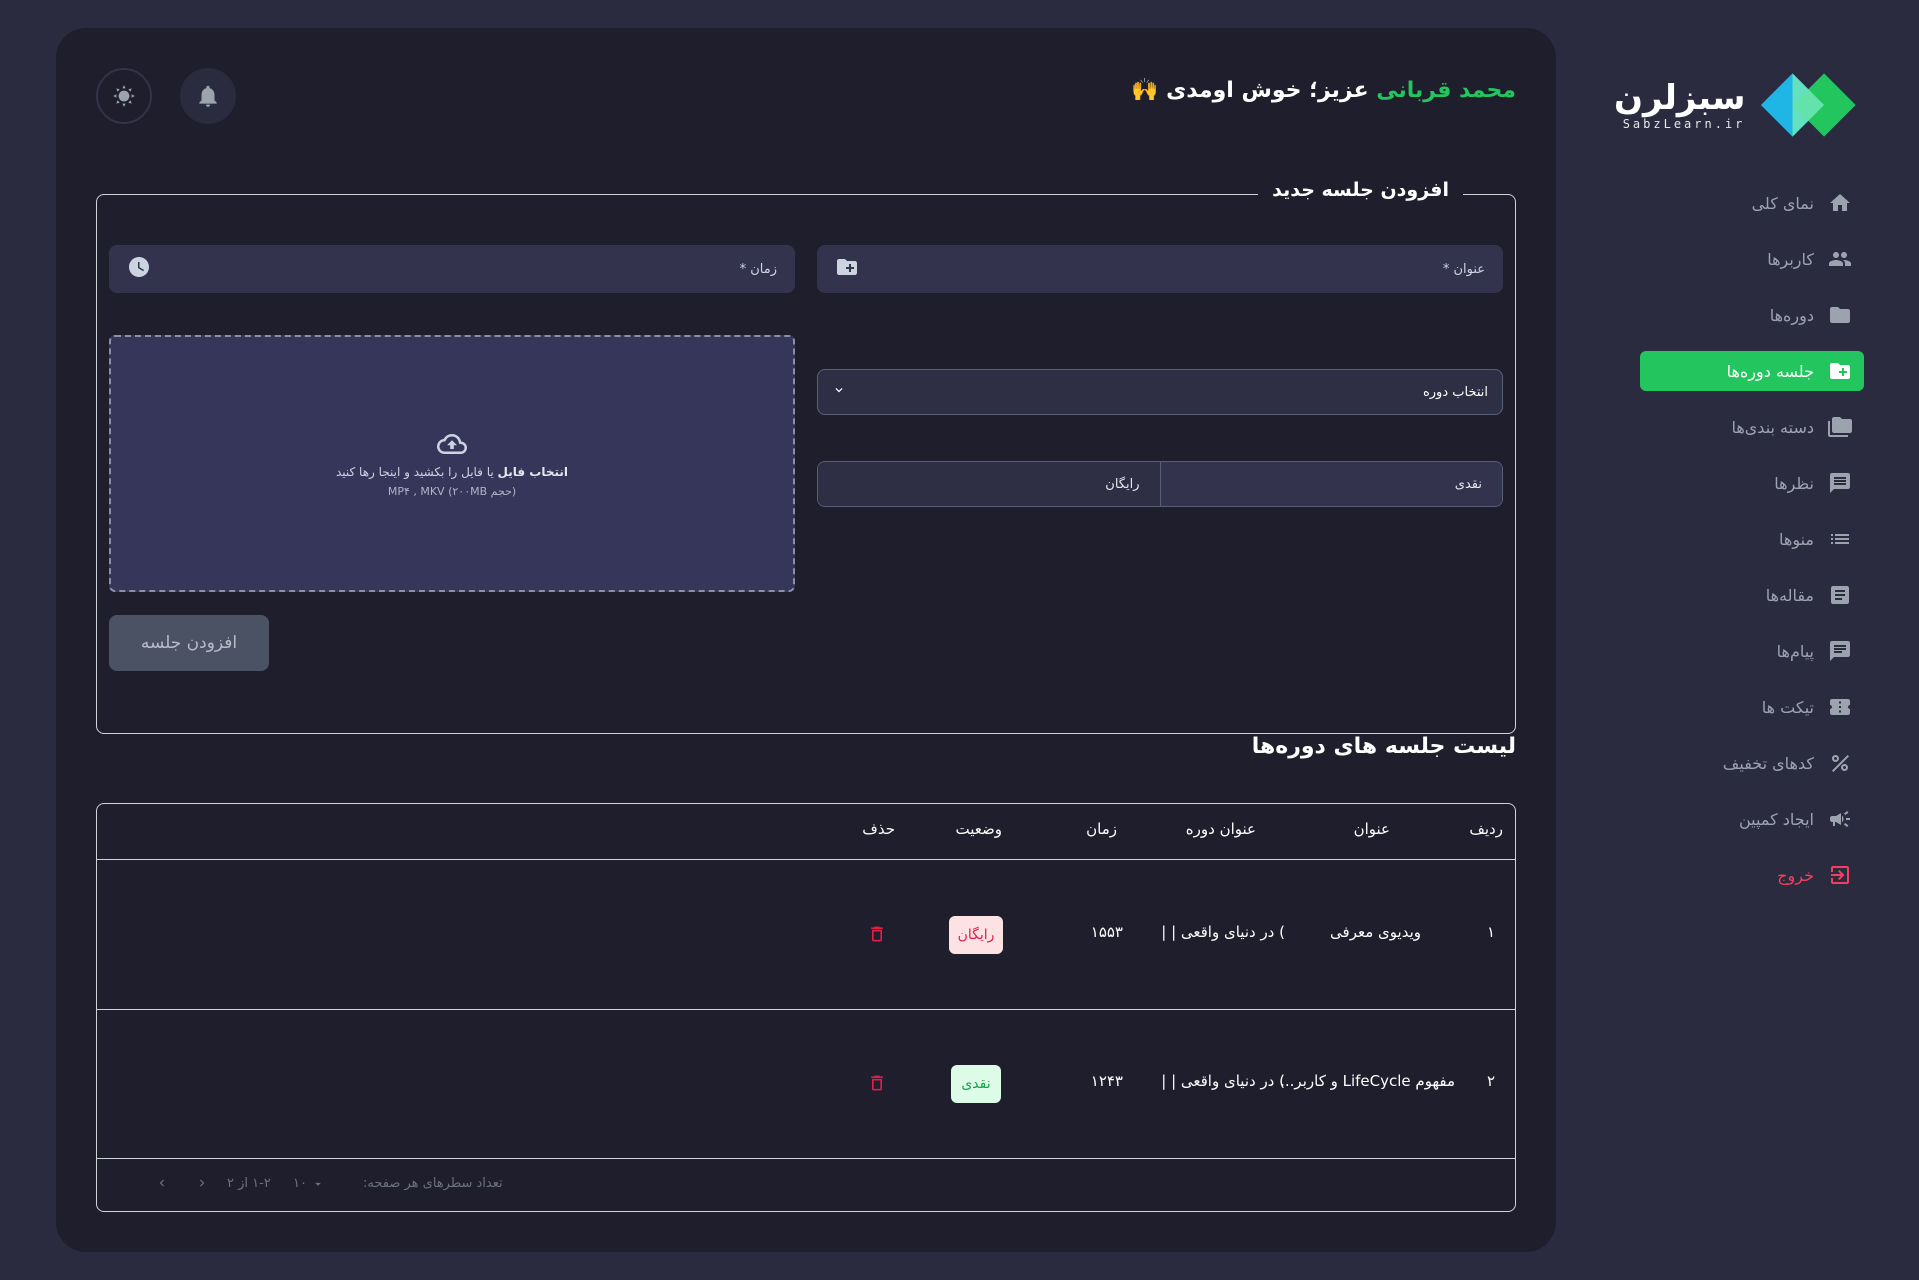  I want to click on table-pagination: تعداد سطرهای هر صفحه: ۱۰ ۱-۲ از ۲, so click(806, 1185).